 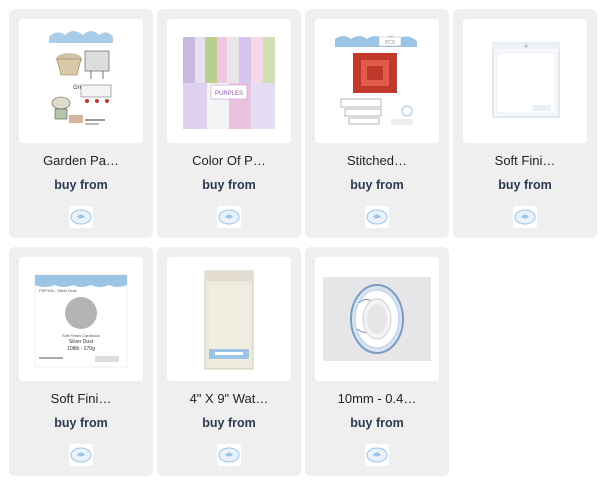 What do you see at coordinates (390, 43) in the screenshot?
I see `stitched-label: PCS` at bounding box center [390, 43].